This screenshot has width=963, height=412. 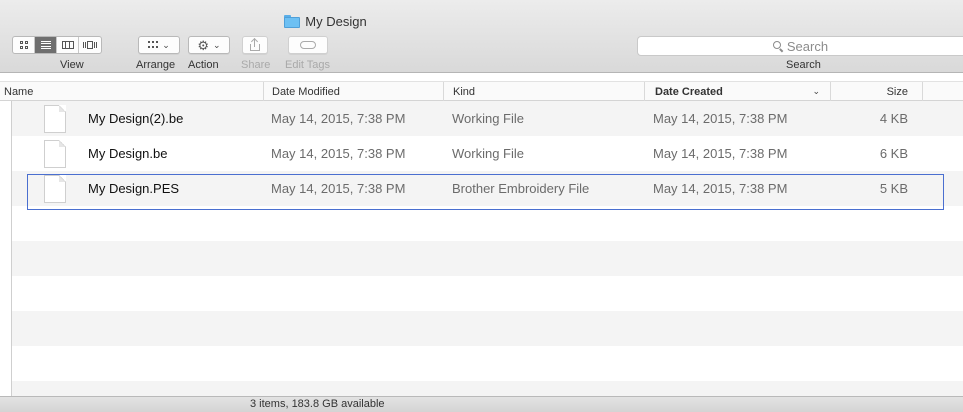 I want to click on share-icon, so click(x=255, y=44).